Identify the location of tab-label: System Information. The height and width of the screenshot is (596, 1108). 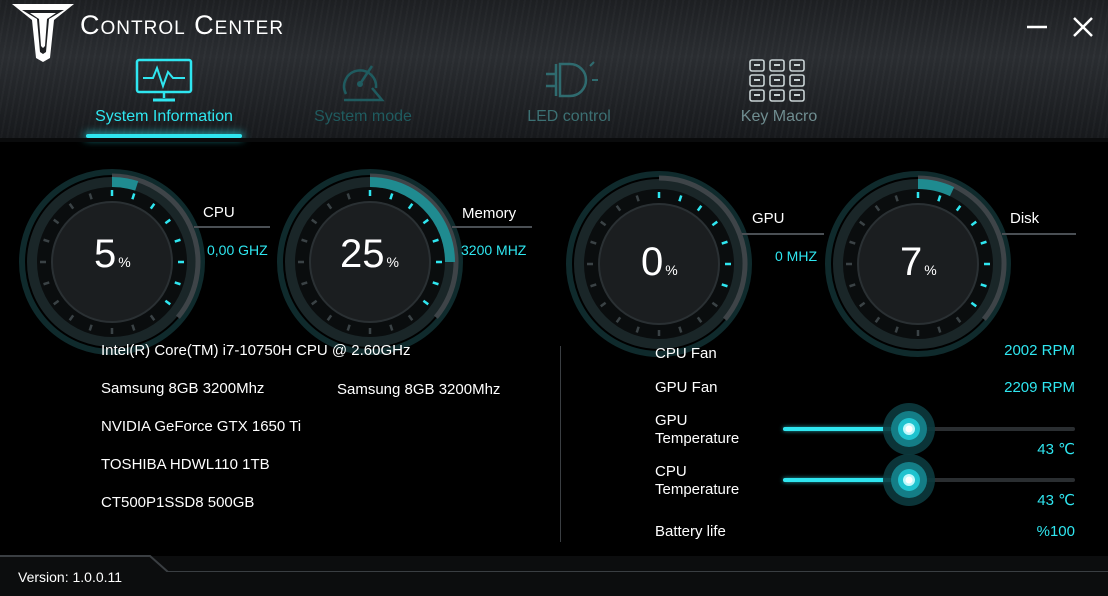
(164, 116).